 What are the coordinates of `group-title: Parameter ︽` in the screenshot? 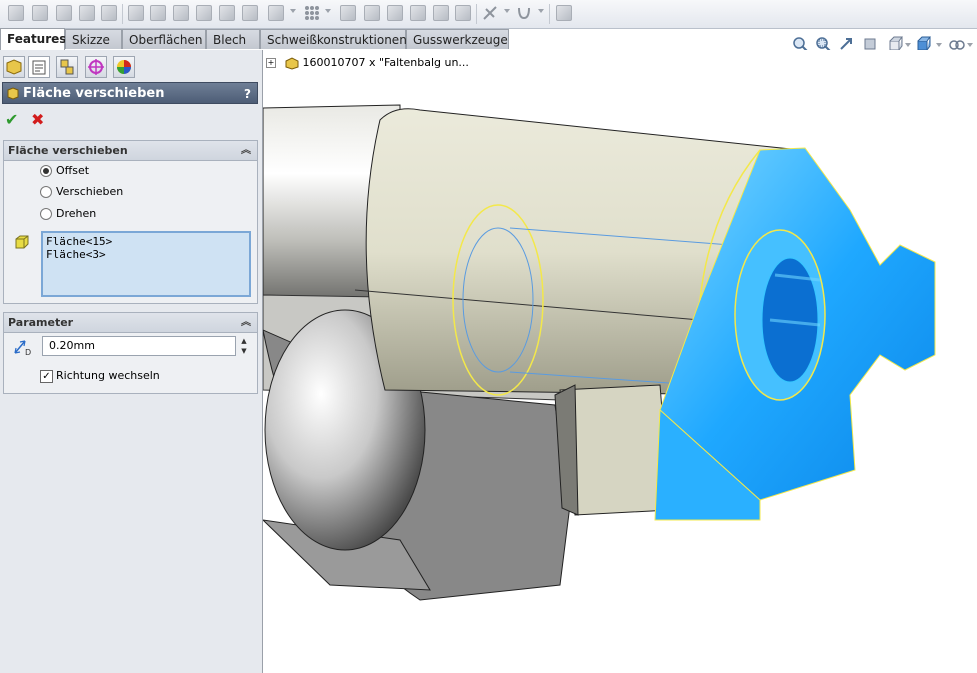 It's located at (130, 323).